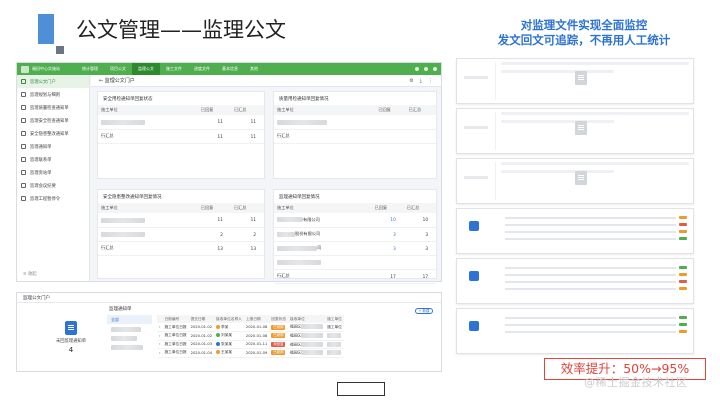 The image size is (720, 405). I want to click on collapse-label: 收起, so click(32, 274).